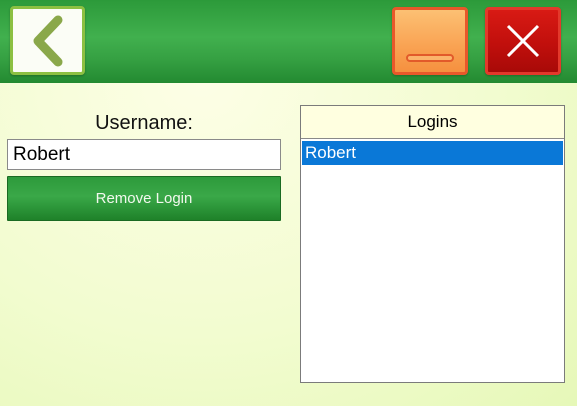  Describe the element at coordinates (144, 154) in the screenshot. I see `username-input` at that location.